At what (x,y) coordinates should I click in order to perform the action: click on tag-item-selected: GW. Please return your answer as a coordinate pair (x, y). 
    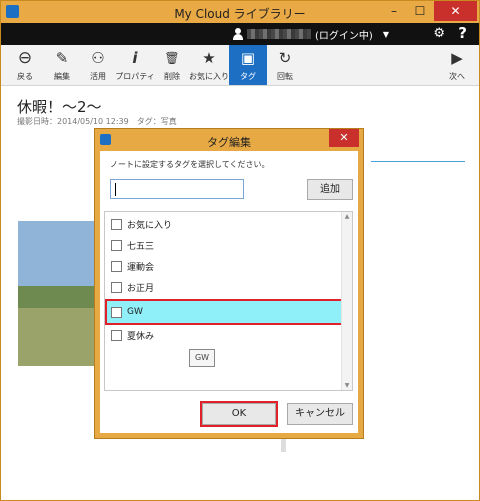
    Looking at the image, I should click on (228, 312).